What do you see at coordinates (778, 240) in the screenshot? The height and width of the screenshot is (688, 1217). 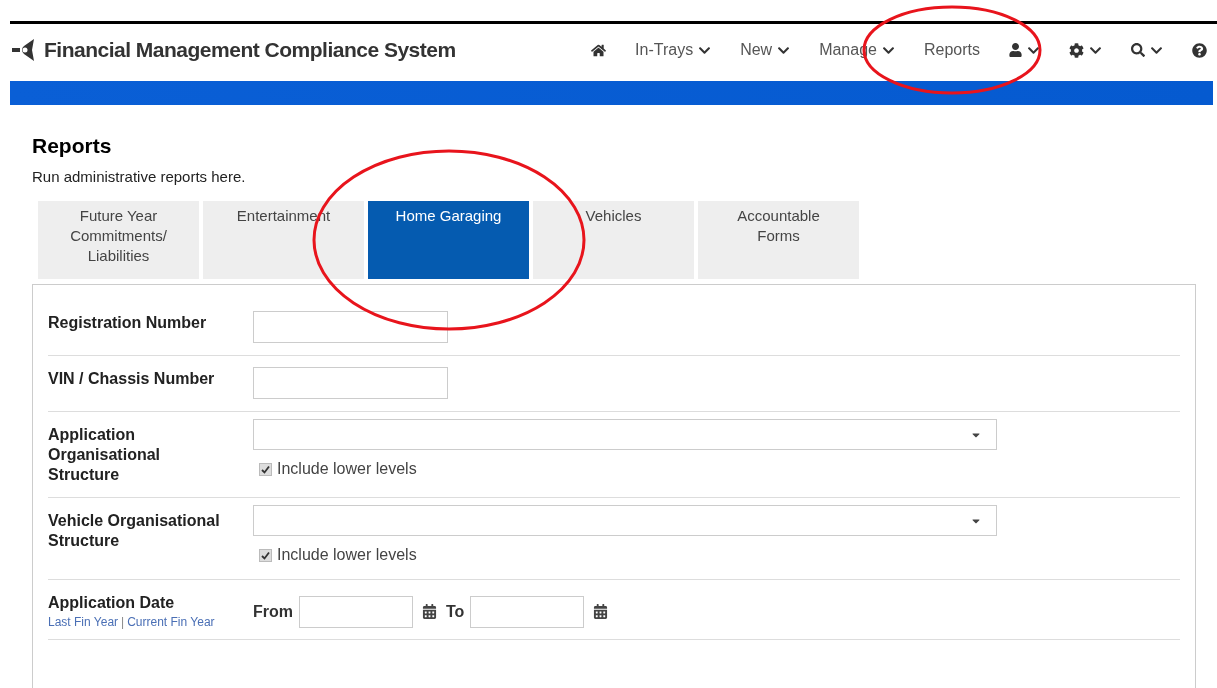 I see `report-tab: Accountable Forms` at bounding box center [778, 240].